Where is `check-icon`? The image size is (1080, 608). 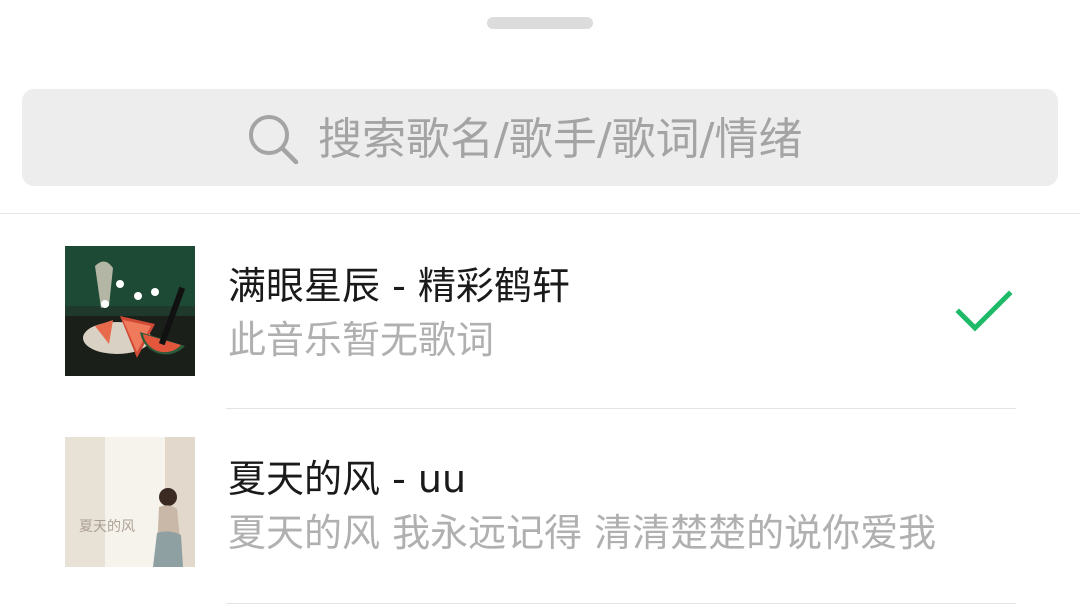 check-icon is located at coordinates (984, 311).